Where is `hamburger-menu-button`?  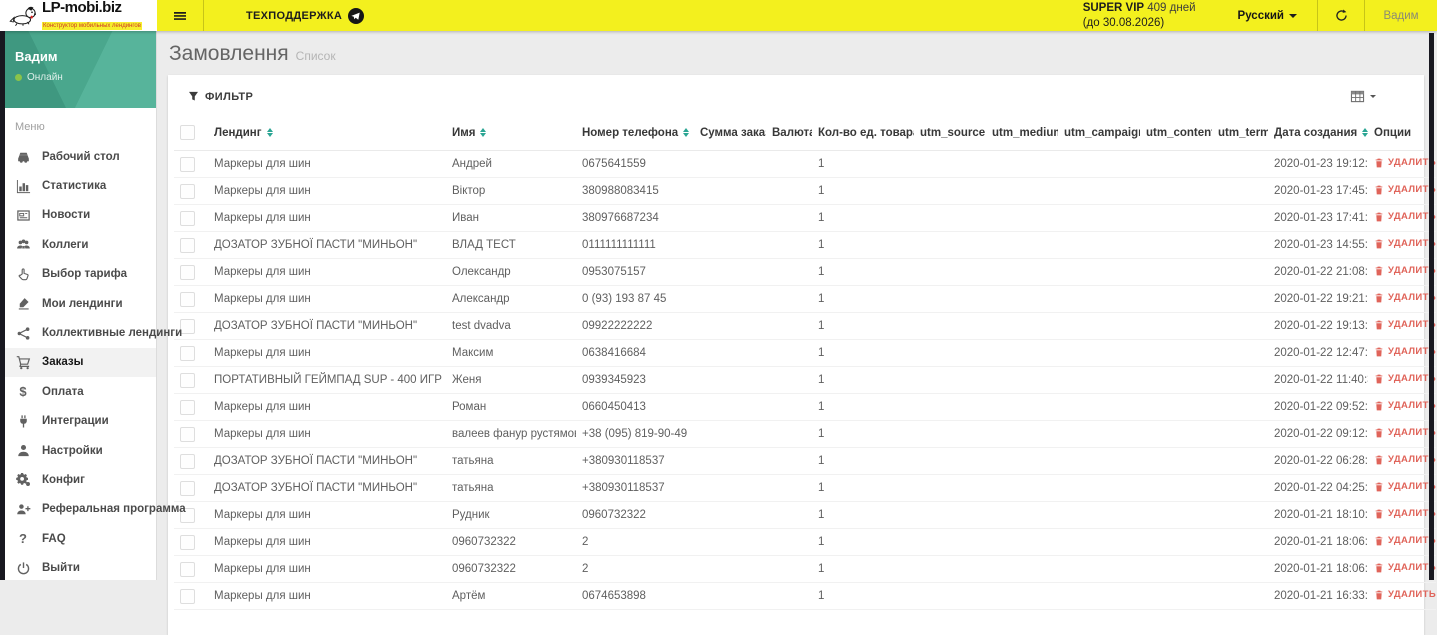
hamburger-menu-button is located at coordinates (180, 15).